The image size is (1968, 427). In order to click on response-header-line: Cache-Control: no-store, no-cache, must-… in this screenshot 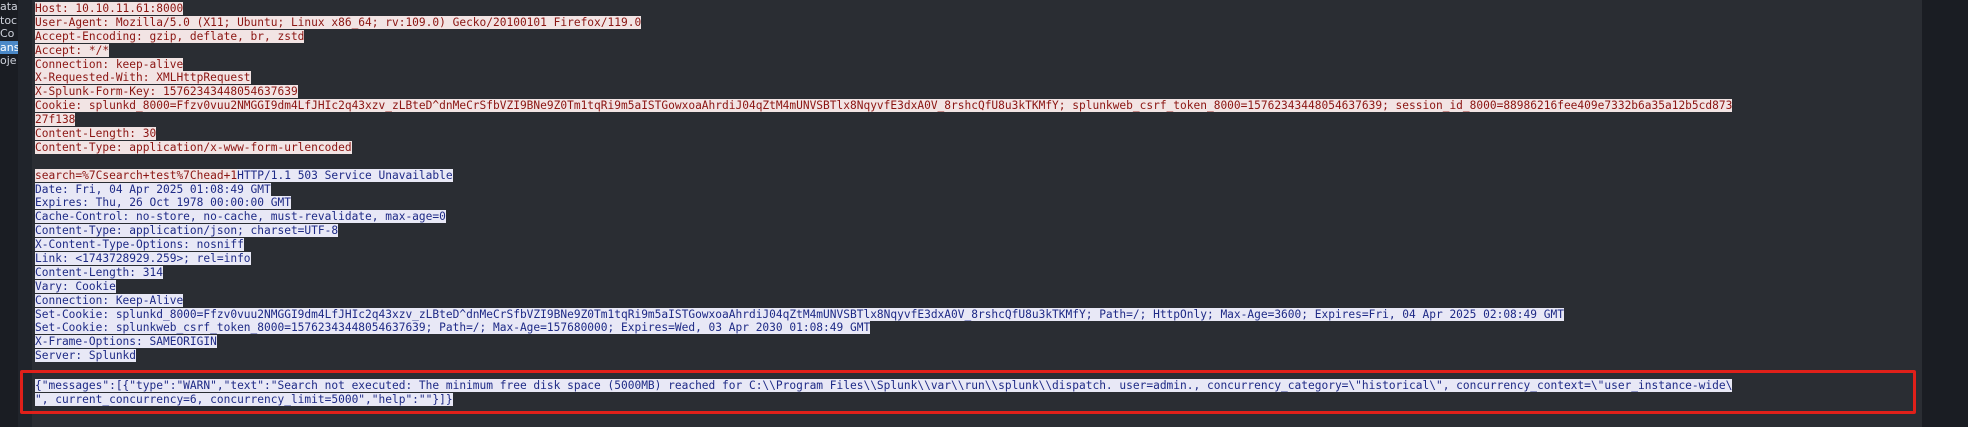, I will do `click(240, 217)`.